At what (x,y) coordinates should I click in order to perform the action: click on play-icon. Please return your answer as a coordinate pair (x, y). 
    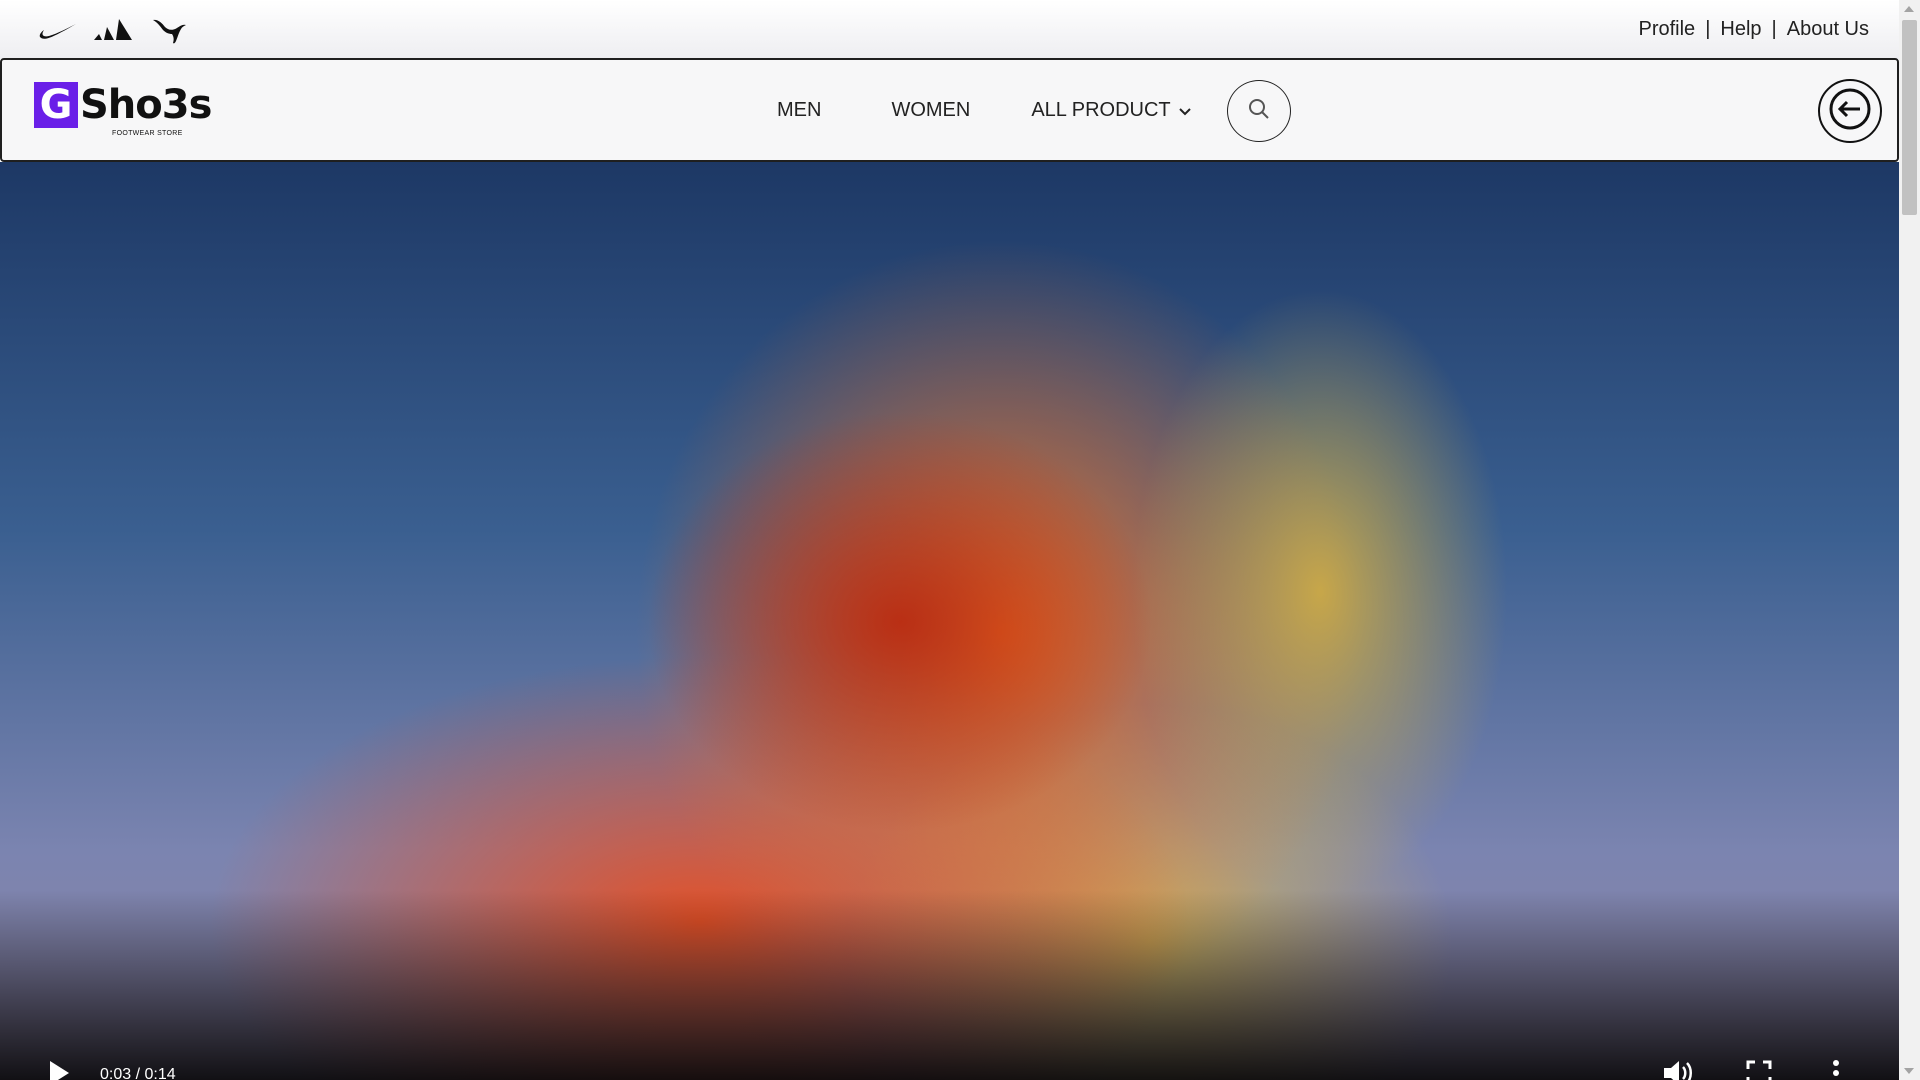
    Looking at the image, I should click on (59, 1070).